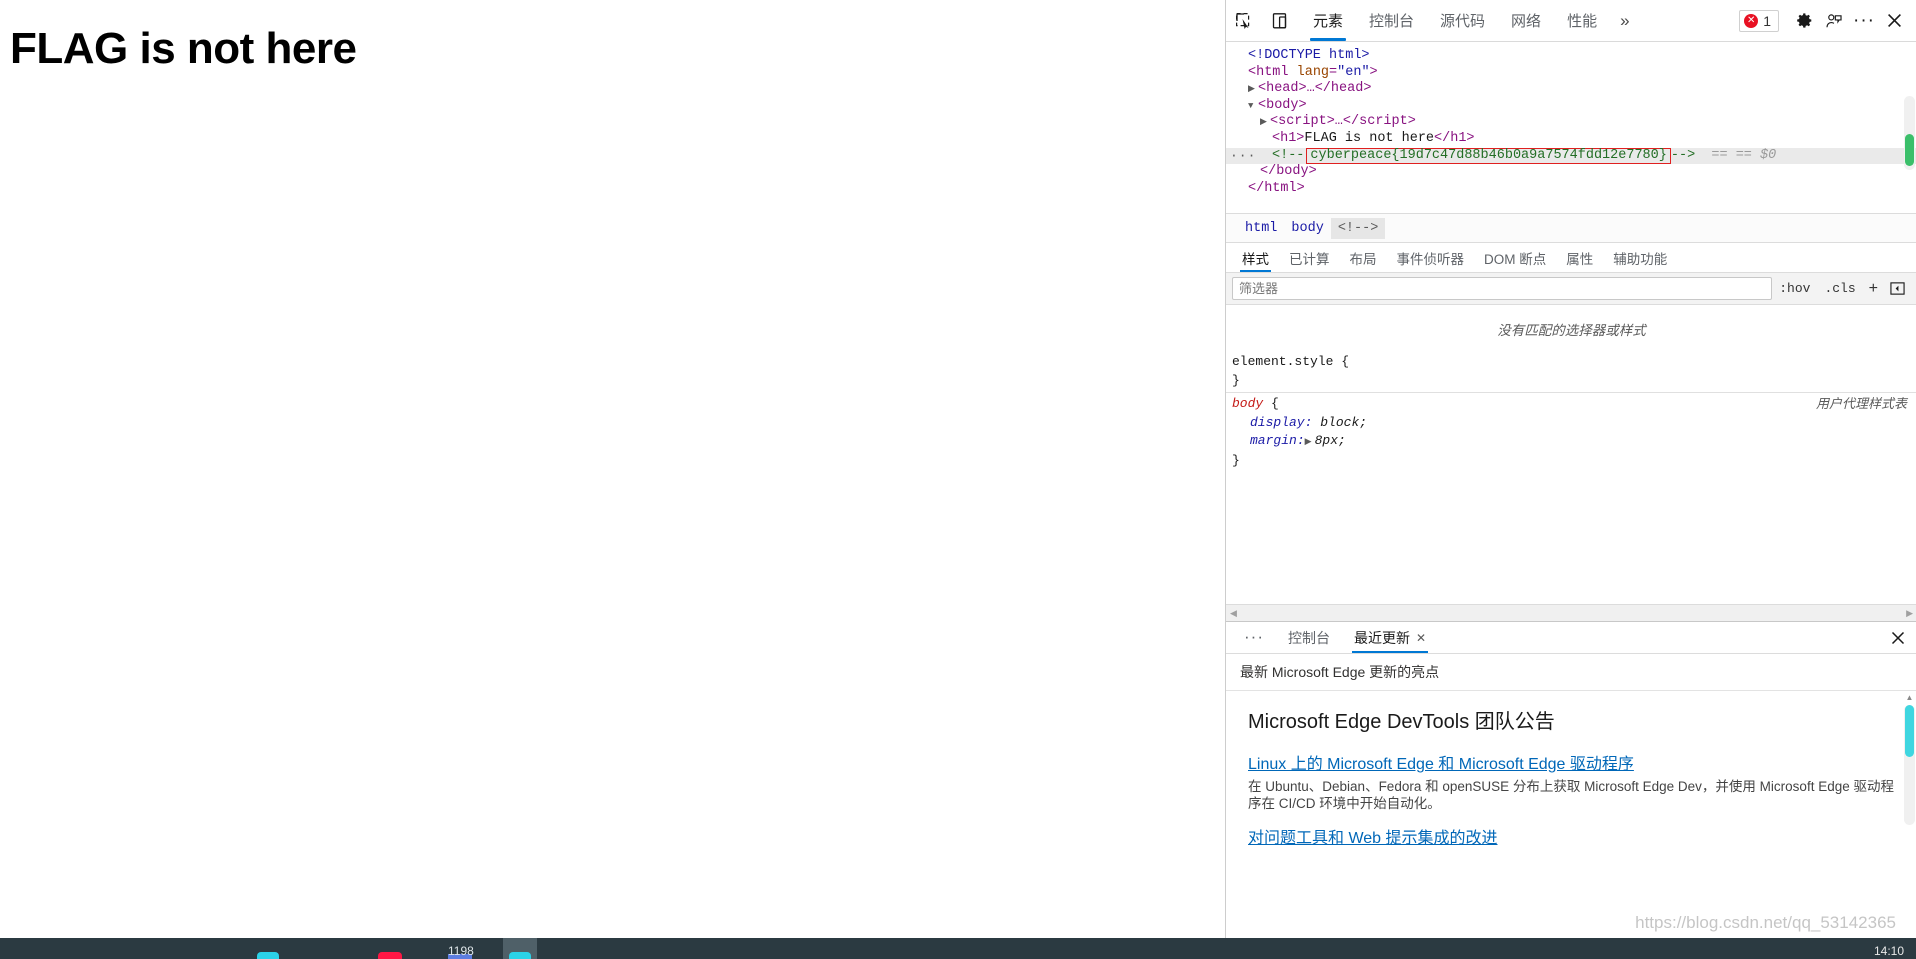 This screenshot has height=959, width=1916. What do you see at coordinates (1276, 188) in the screenshot?
I see `html-close-tag: </html>` at bounding box center [1276, 188].